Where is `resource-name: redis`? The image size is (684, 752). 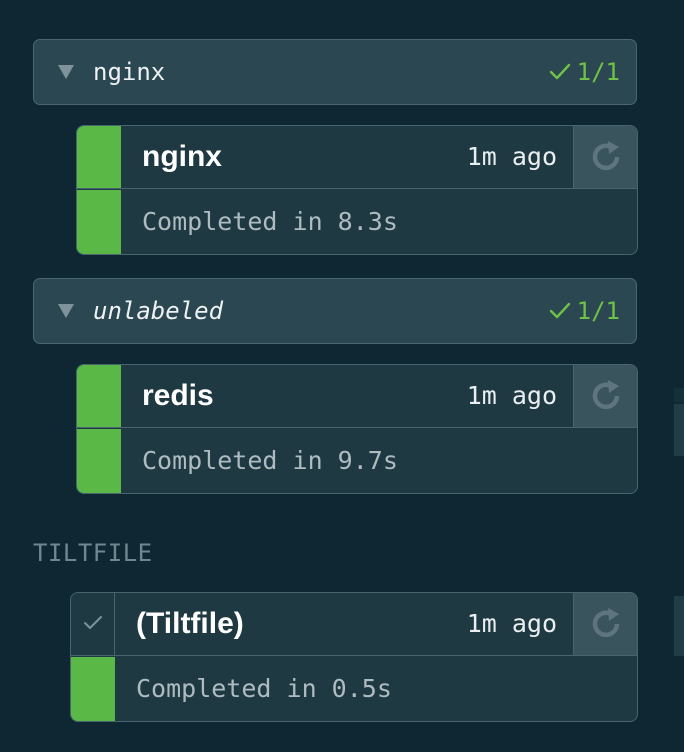 resource-name: redis is located at coordinates (178, 396).